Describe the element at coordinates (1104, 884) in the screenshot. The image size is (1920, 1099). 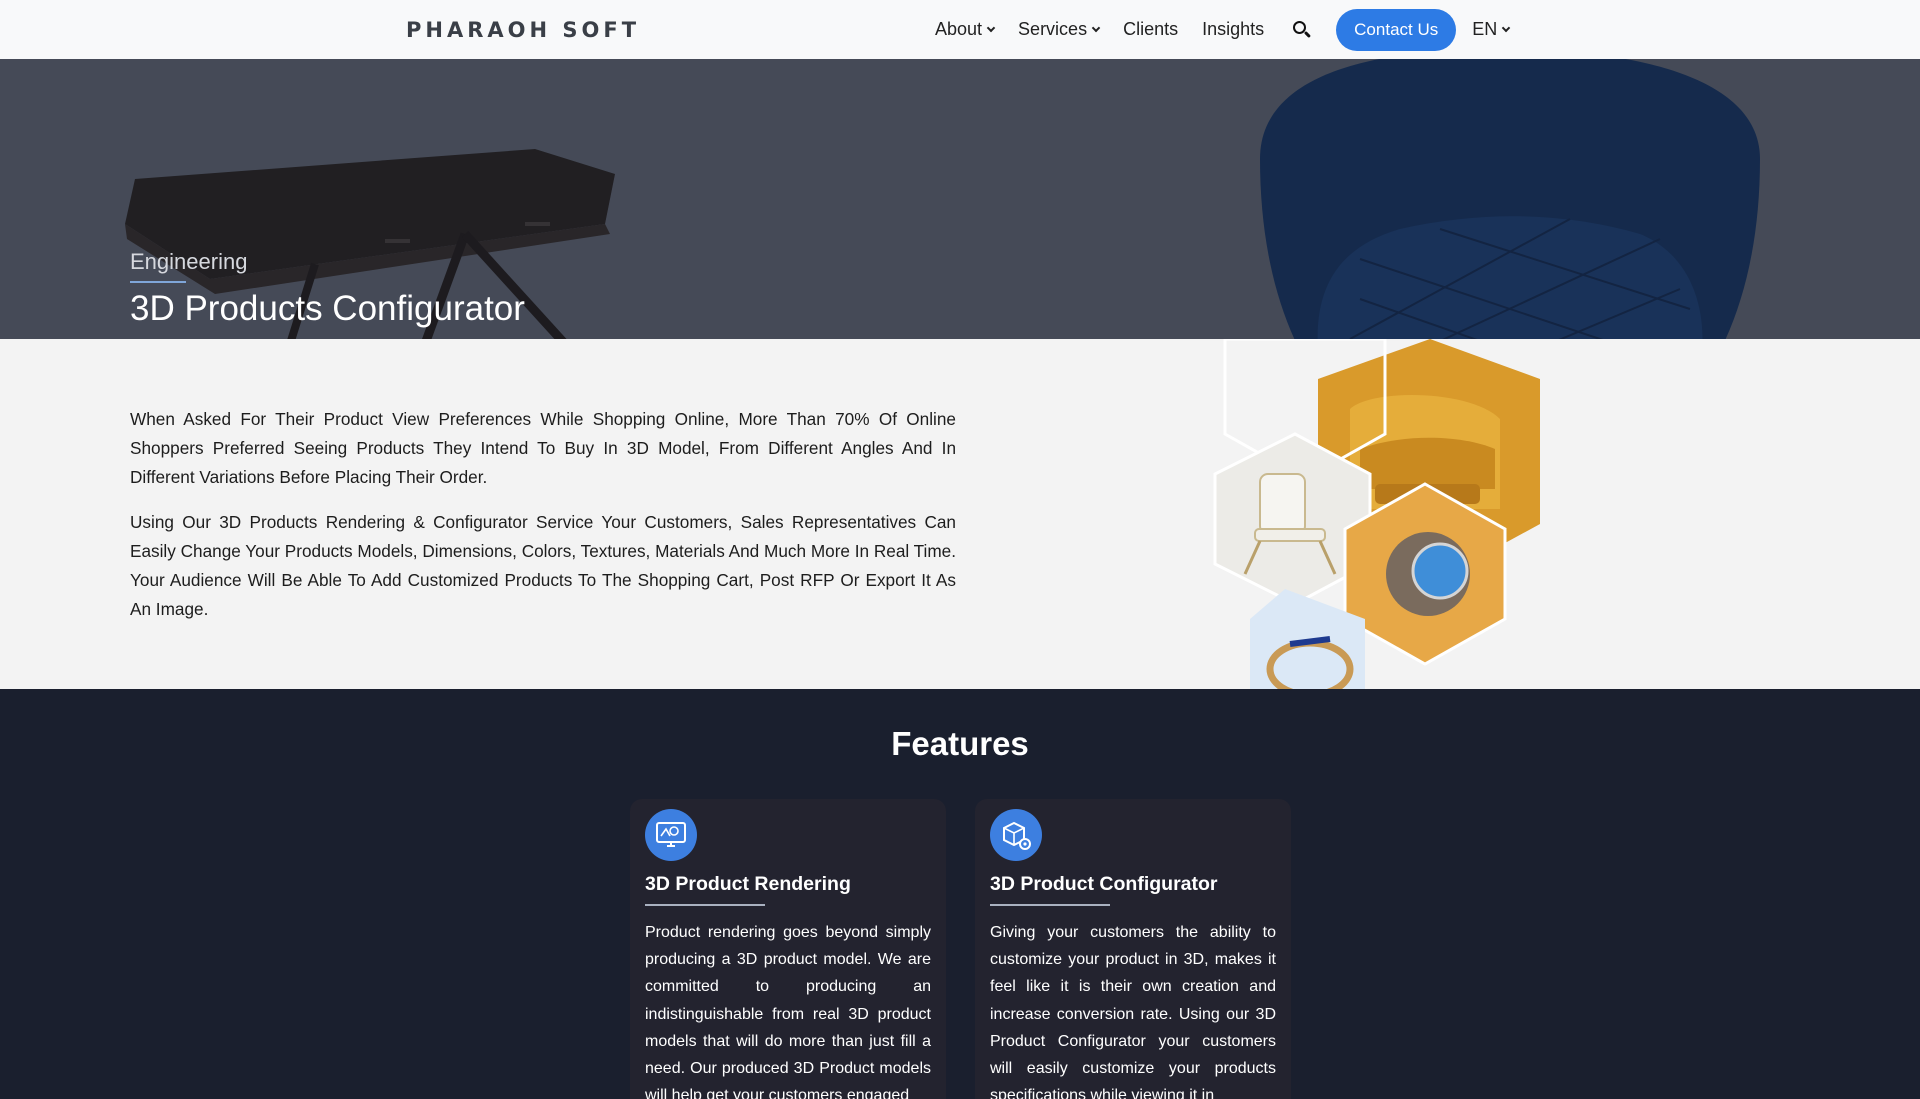
I see `feature-card-title: 3D Product Configurator` at that location.